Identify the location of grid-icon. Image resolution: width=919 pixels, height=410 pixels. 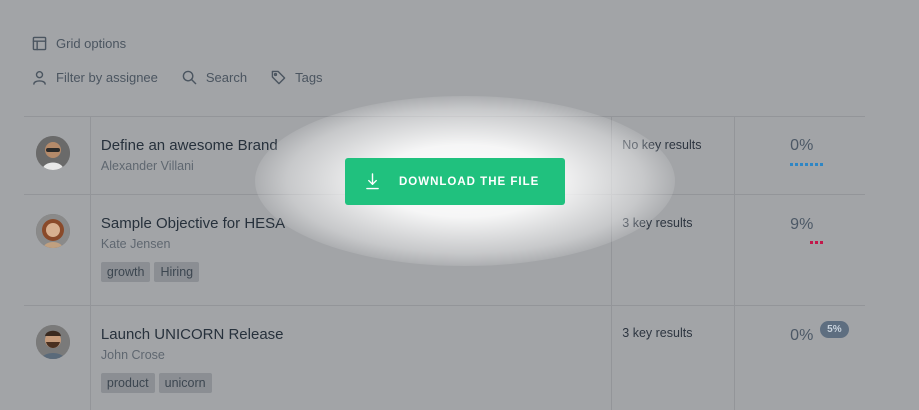
(39, 43).